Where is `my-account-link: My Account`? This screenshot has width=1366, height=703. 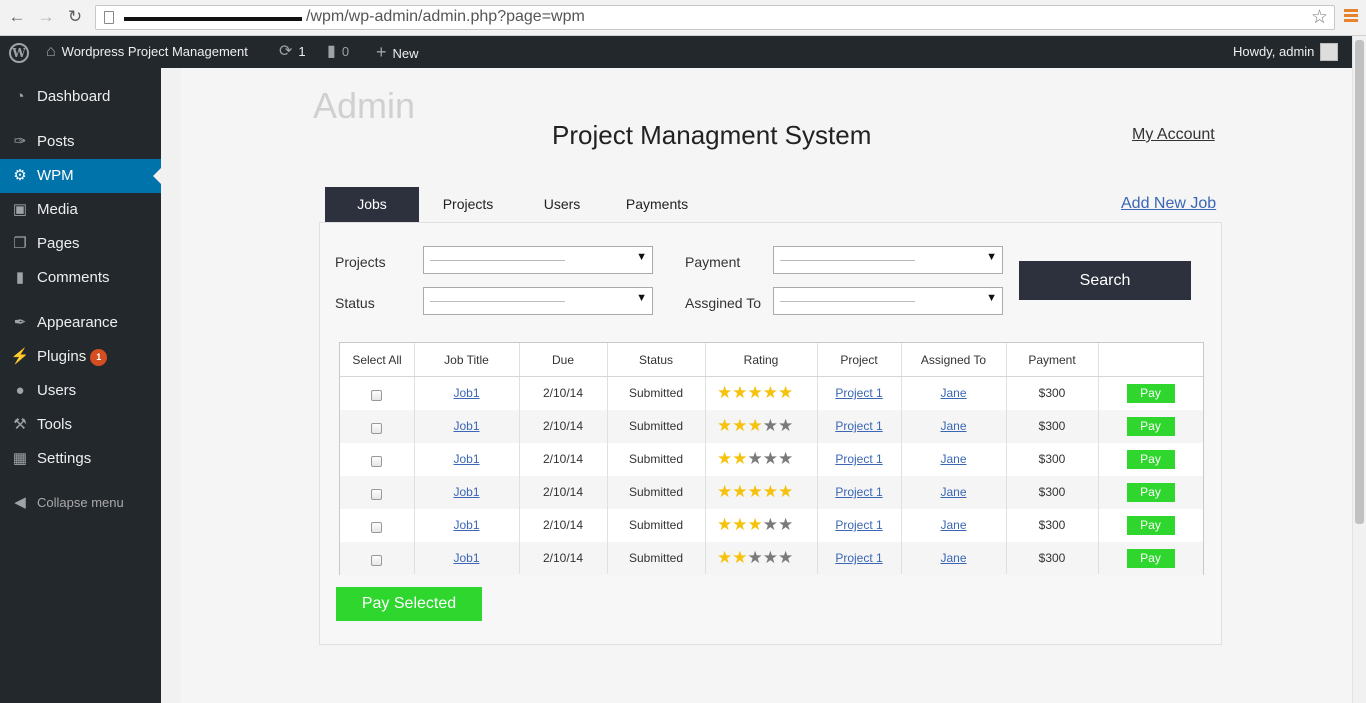 my-account-link: My Account is located at coordinates (1173, 135).